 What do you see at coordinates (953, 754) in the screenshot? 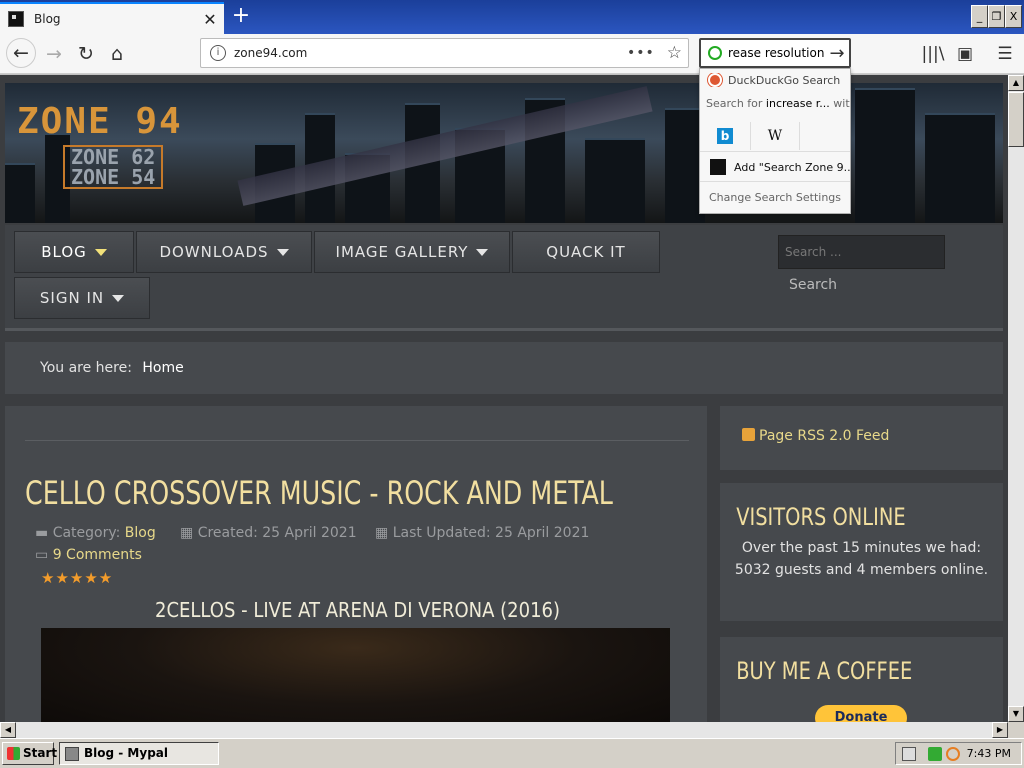
I see `search-tray-icon` at bounding box center [953, 754].